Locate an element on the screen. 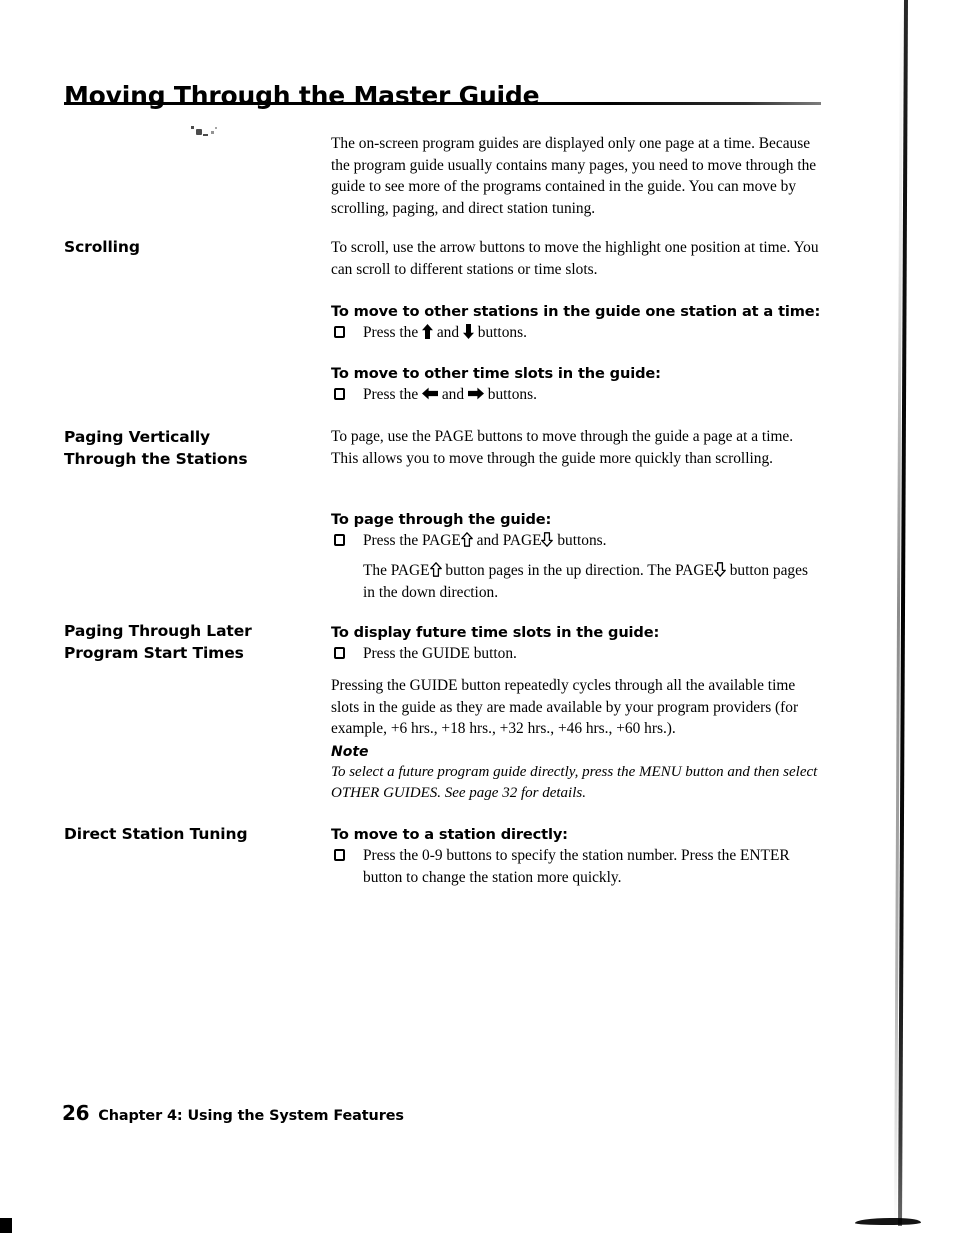  footer-chapter-label: Chapter 4: Using the System Features is located at coordinates (251, 1116).